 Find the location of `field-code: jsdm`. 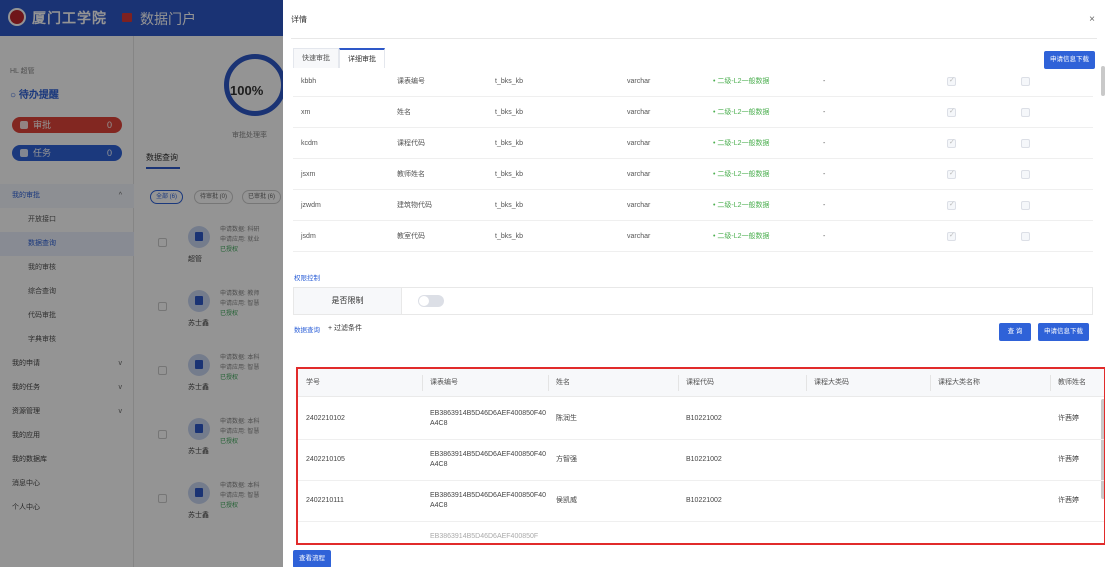

field-code: jsdm is located at coordinates (308, 236).